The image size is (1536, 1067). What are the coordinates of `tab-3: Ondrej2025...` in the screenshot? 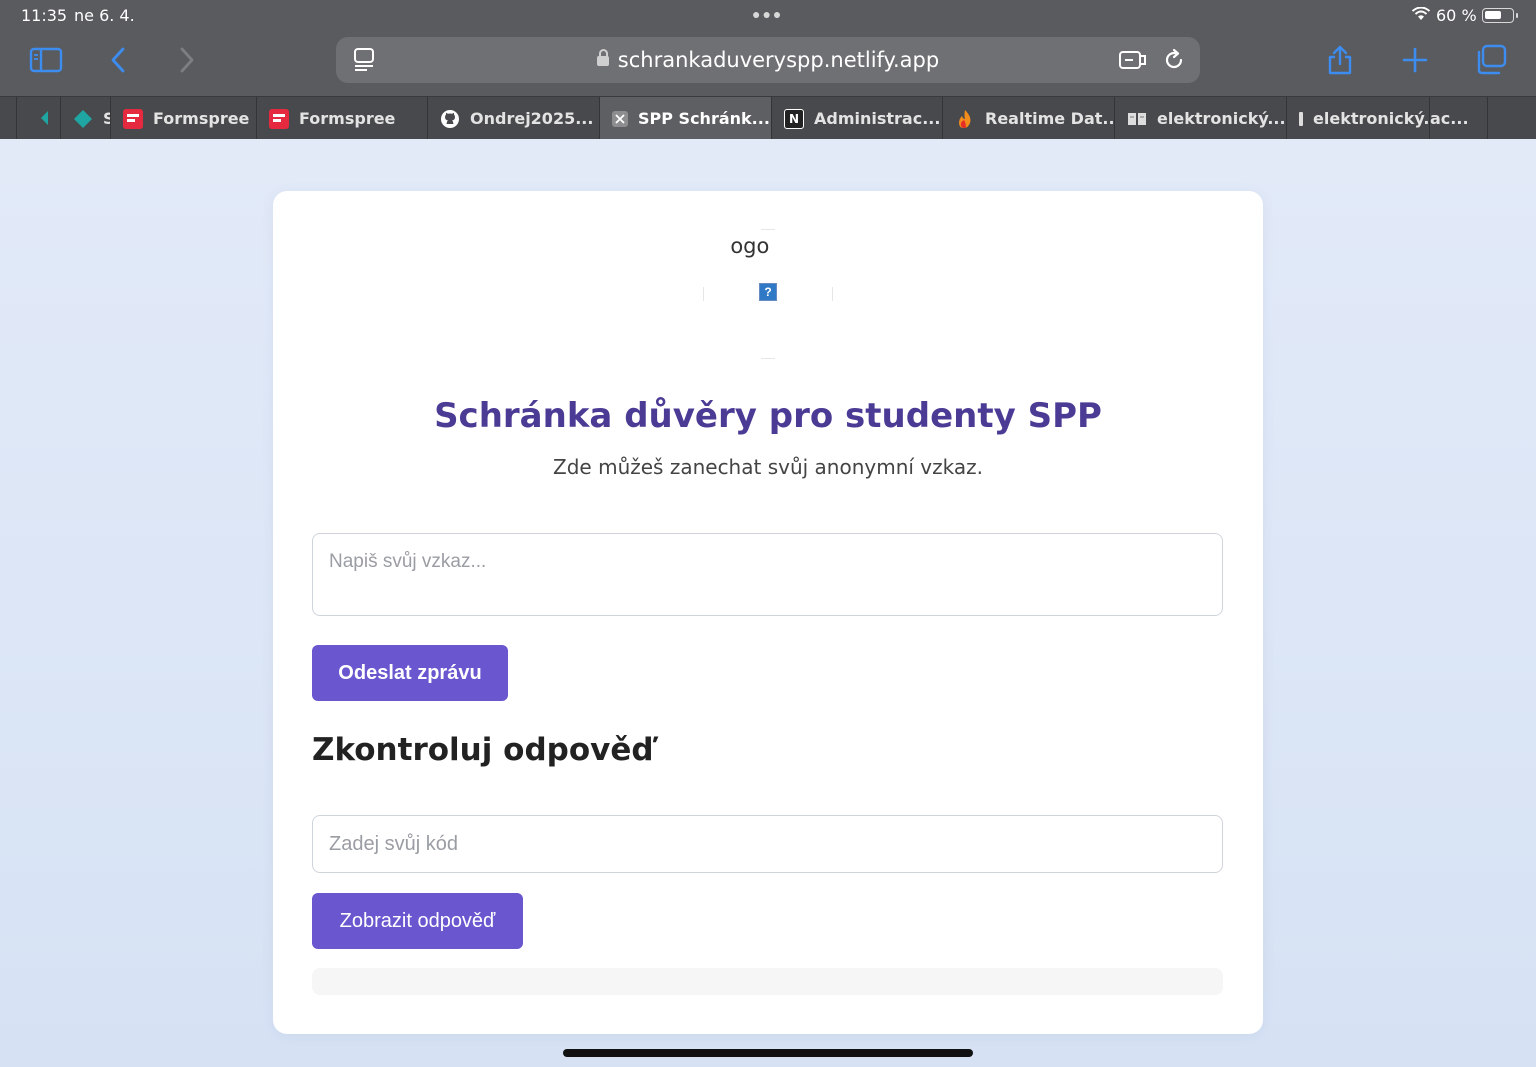 It's located at (513, 118).